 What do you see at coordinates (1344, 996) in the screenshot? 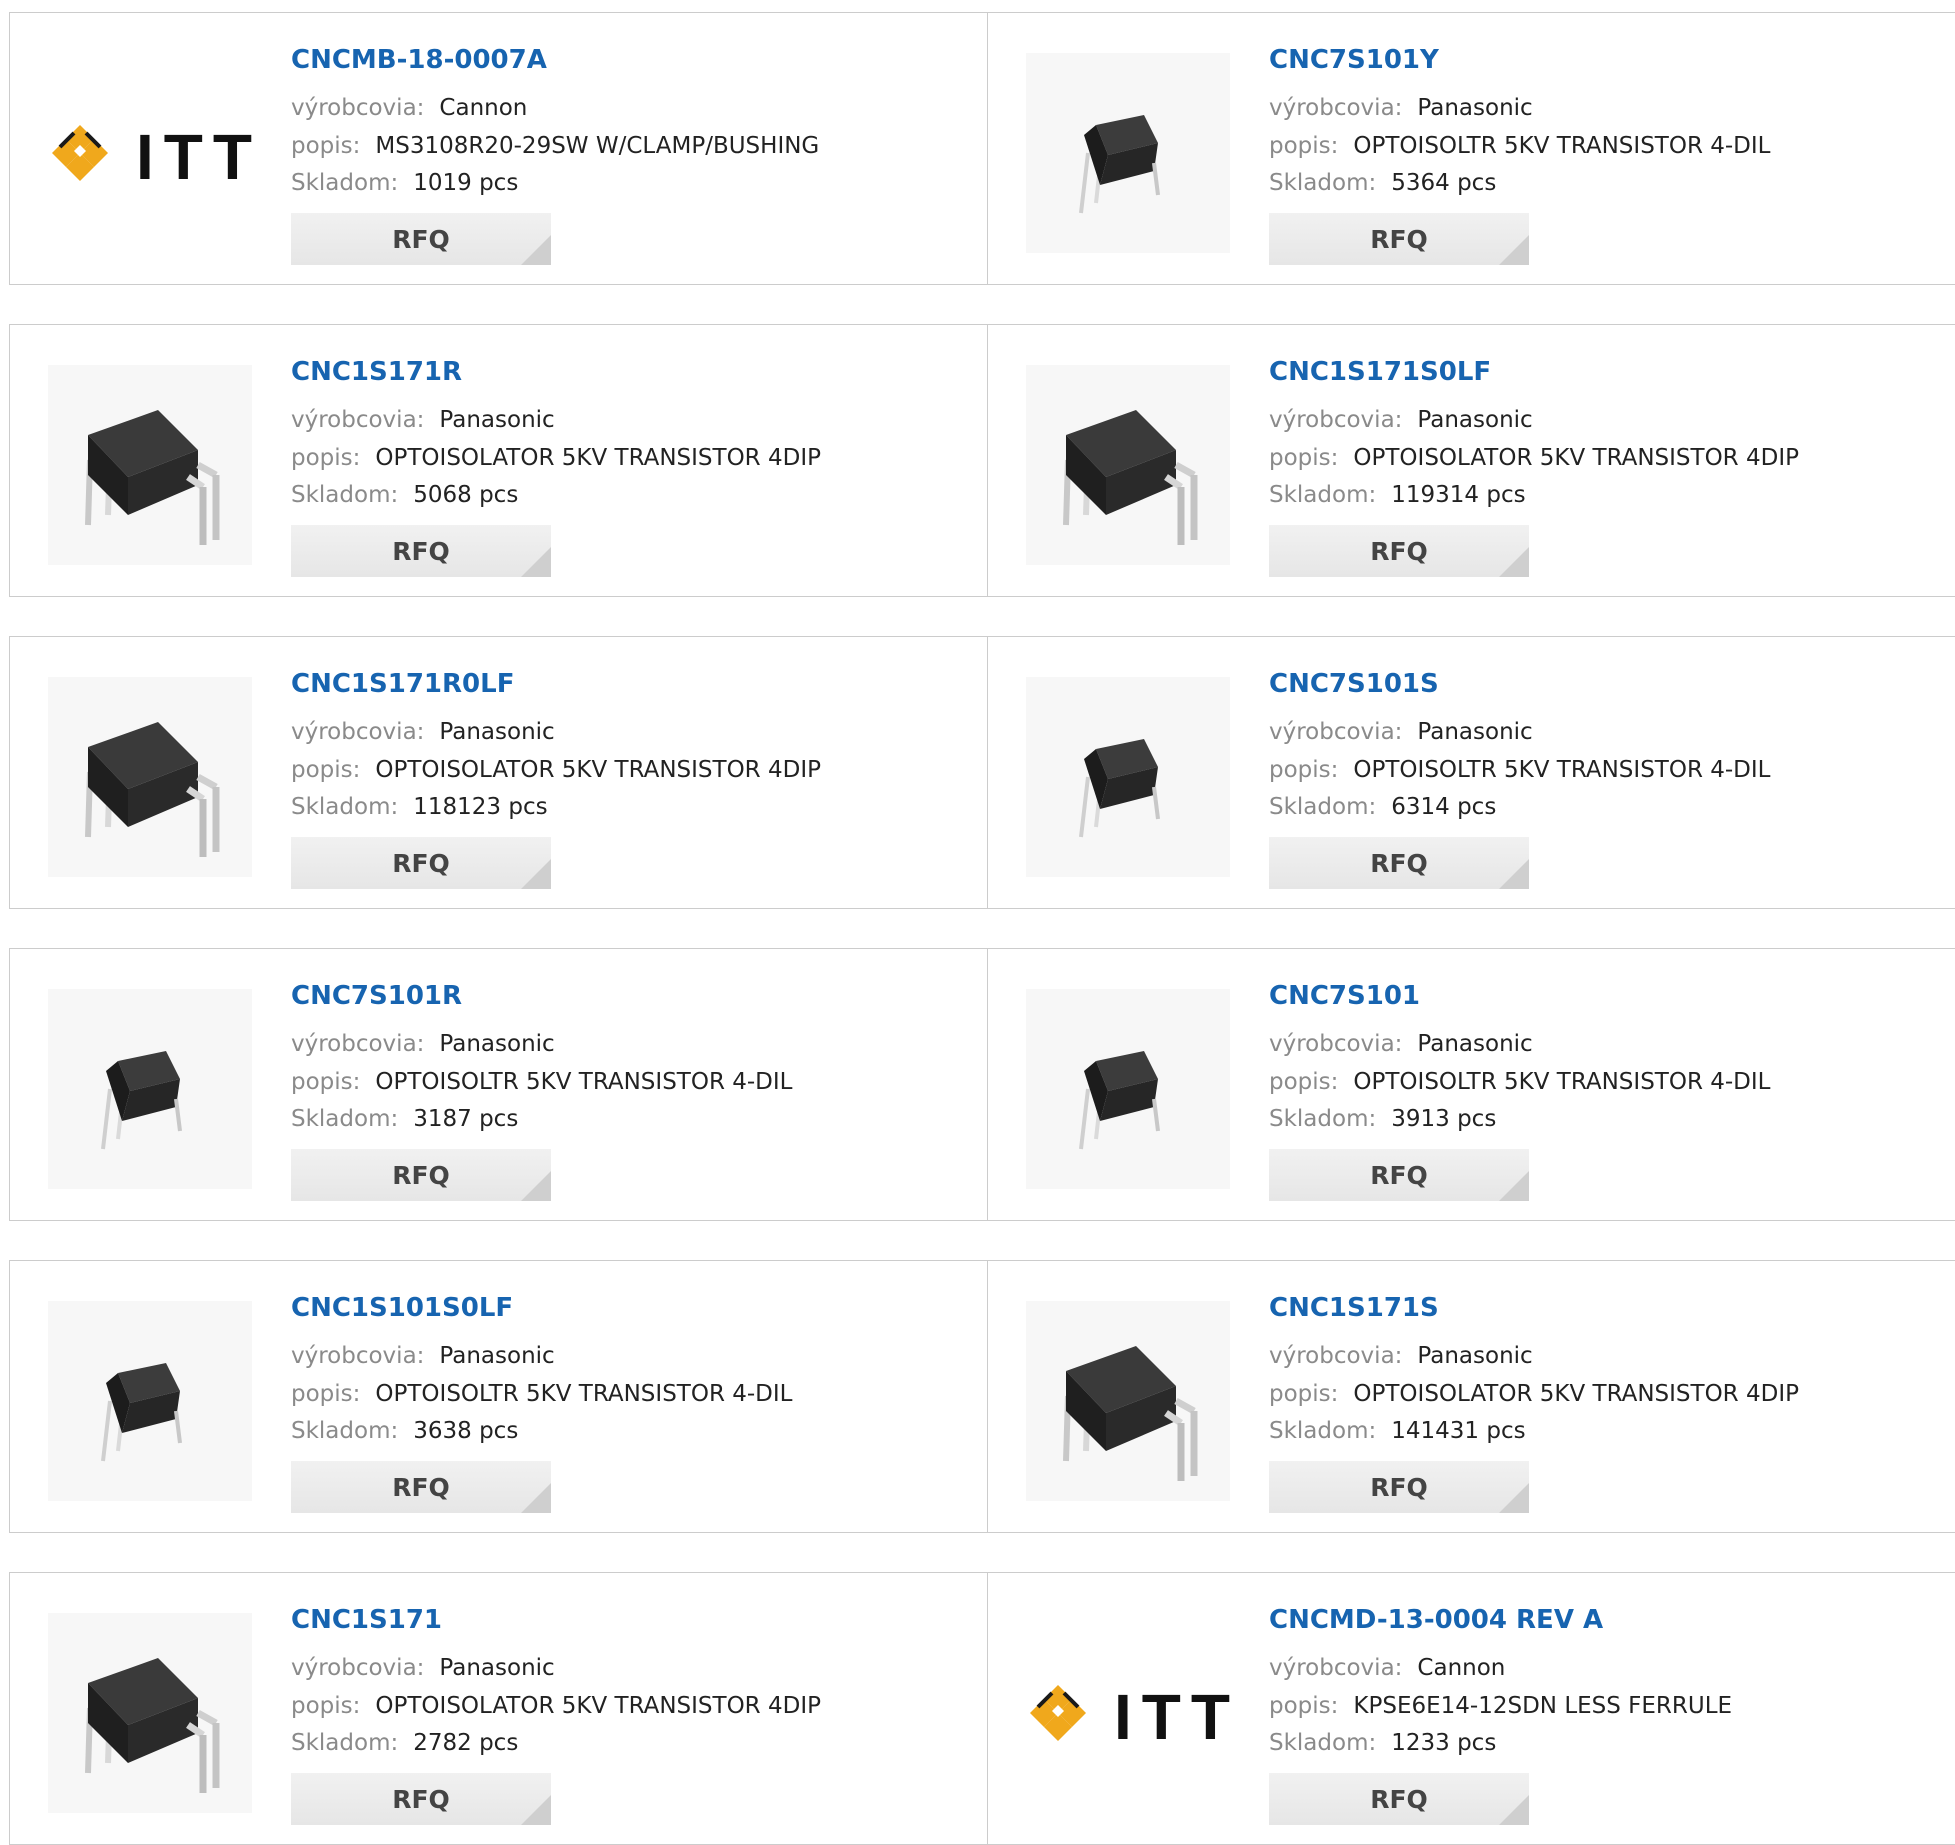
I see `part-number-link: CNC7S101` at bounding box center [1344, 996].